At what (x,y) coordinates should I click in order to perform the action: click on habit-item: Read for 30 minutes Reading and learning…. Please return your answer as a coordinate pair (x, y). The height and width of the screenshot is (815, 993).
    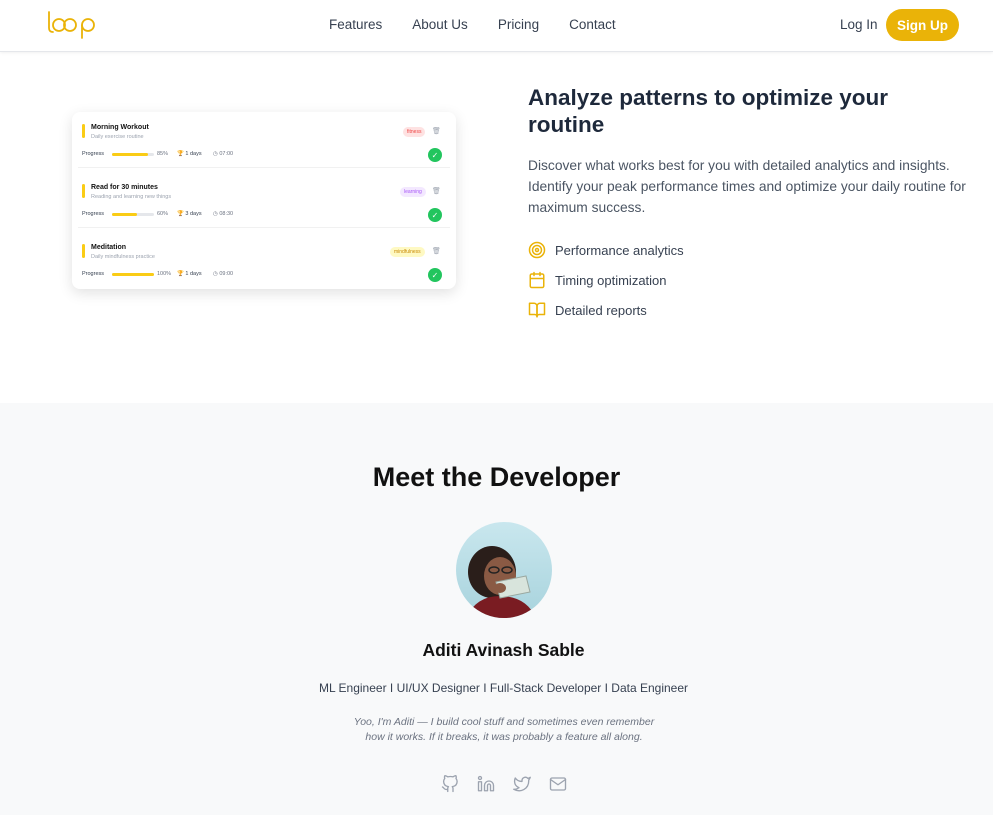
    Looking at the image, I should click on (264, 202).